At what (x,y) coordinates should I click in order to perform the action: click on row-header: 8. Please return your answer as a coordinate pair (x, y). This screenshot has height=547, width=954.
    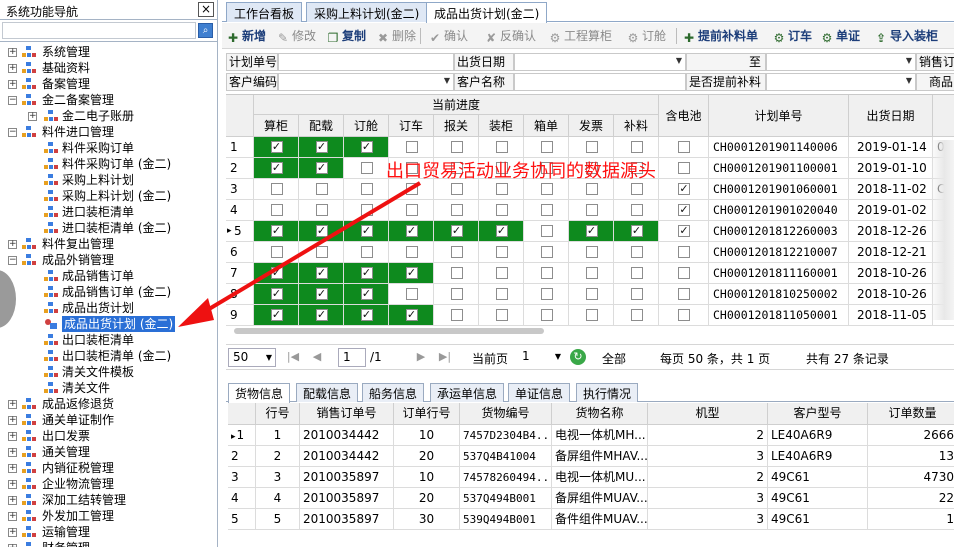
    Looking at the image, I should click on (240, 294).